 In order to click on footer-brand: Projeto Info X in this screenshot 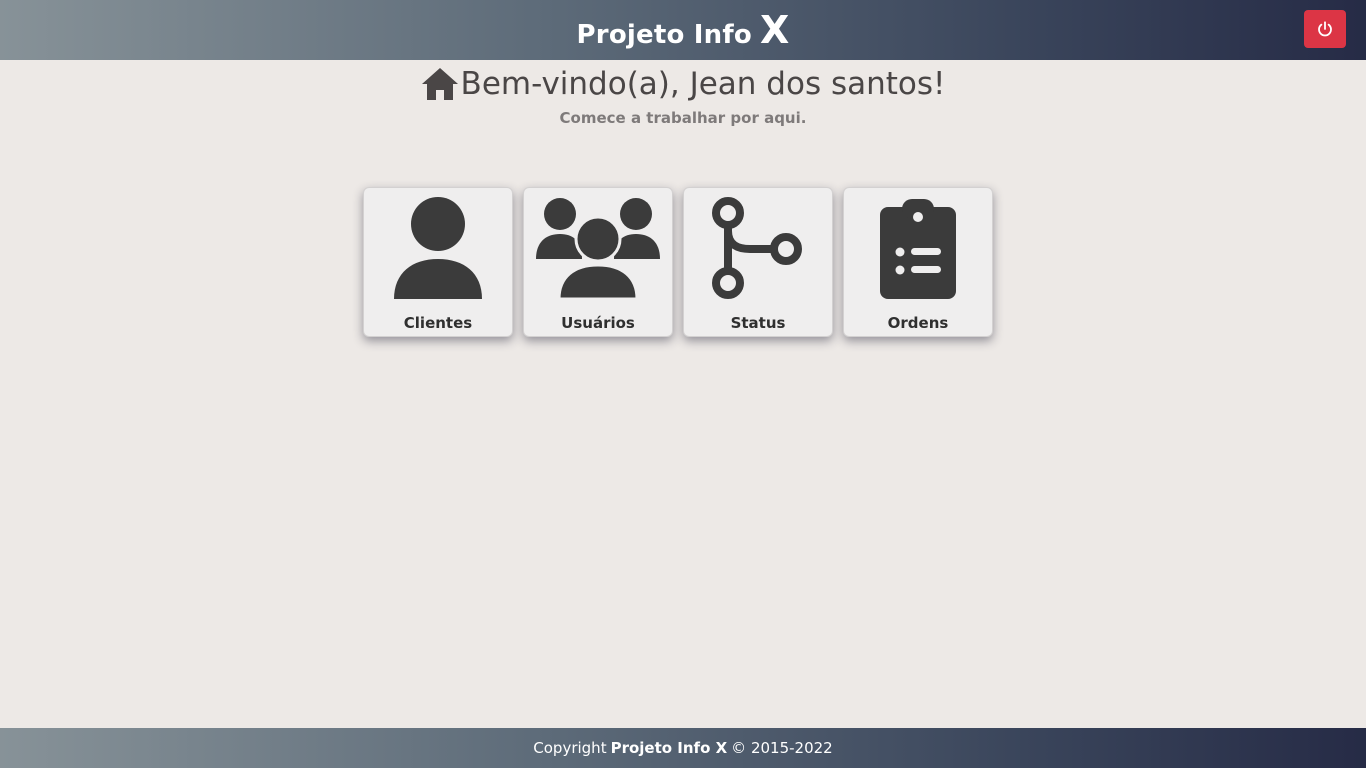, I will do `click(669, 748)`.